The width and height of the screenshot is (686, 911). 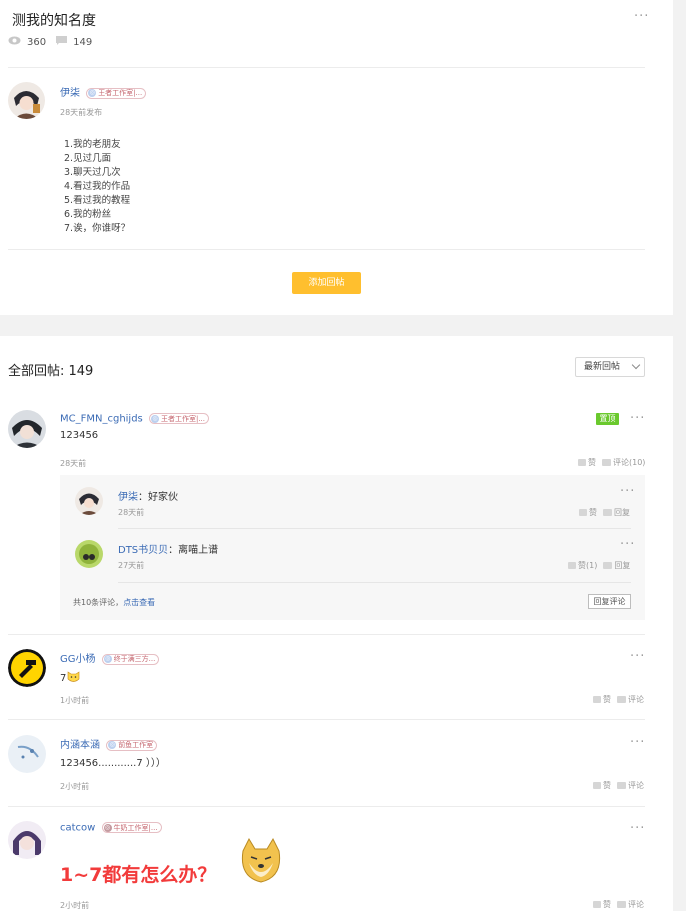 I want to click on reply-content: 7, so click(x=70, y=678).